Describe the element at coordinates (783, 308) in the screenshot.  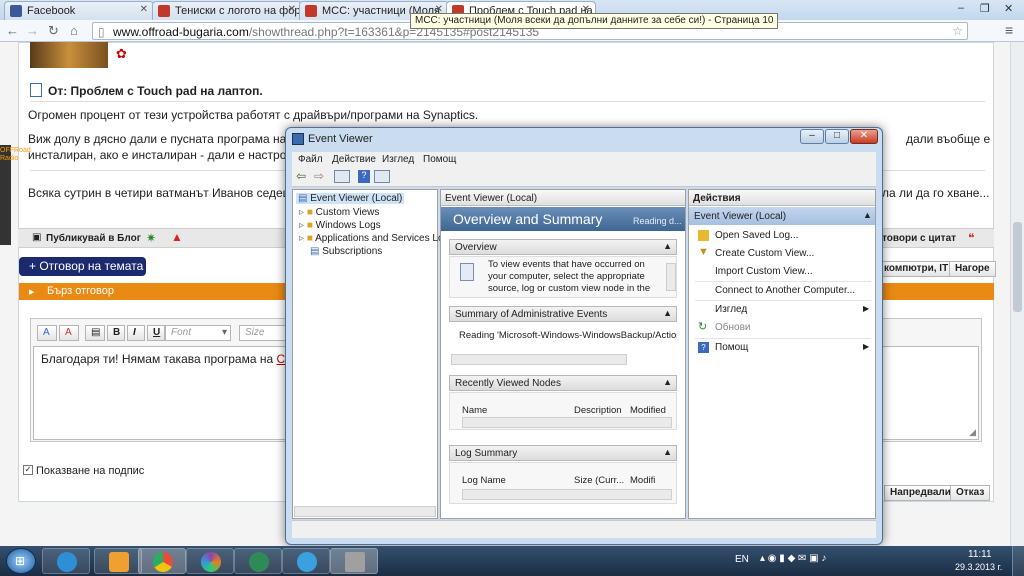
I see `action-view: Изглед ▶` at that location.